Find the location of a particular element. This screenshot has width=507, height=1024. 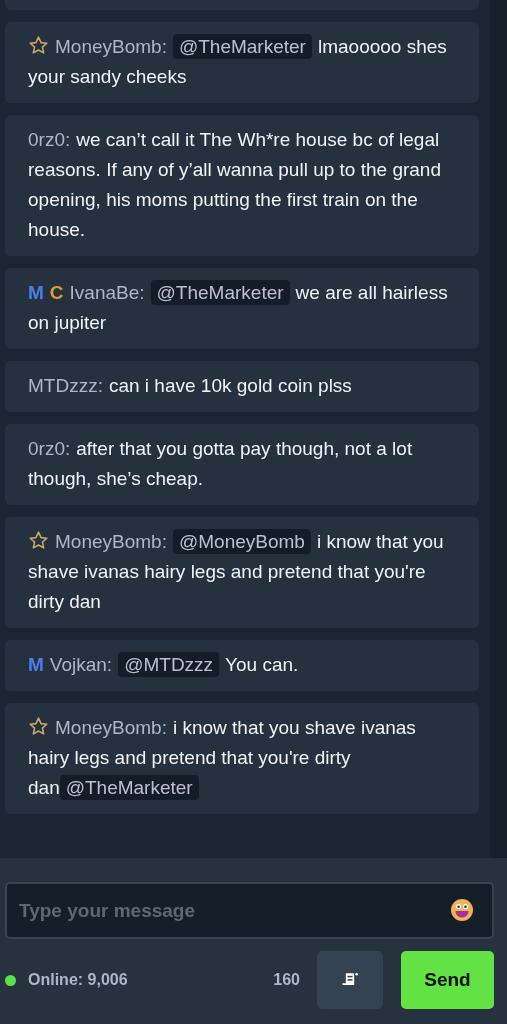

chat-message: M Vojkan: @MTDzzz You can. is located at coordinates (164, 665).